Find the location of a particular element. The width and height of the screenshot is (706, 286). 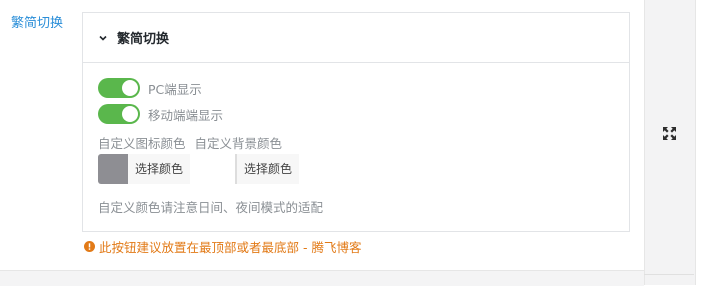

chevron-down-icon is located at coordinates (103, 38).